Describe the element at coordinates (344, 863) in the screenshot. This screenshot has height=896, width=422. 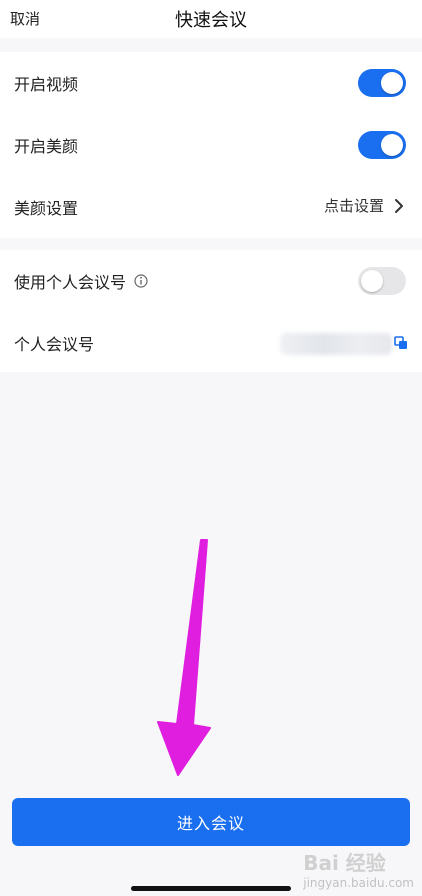
I see `watermark-logo: Bai 经验` at that location.